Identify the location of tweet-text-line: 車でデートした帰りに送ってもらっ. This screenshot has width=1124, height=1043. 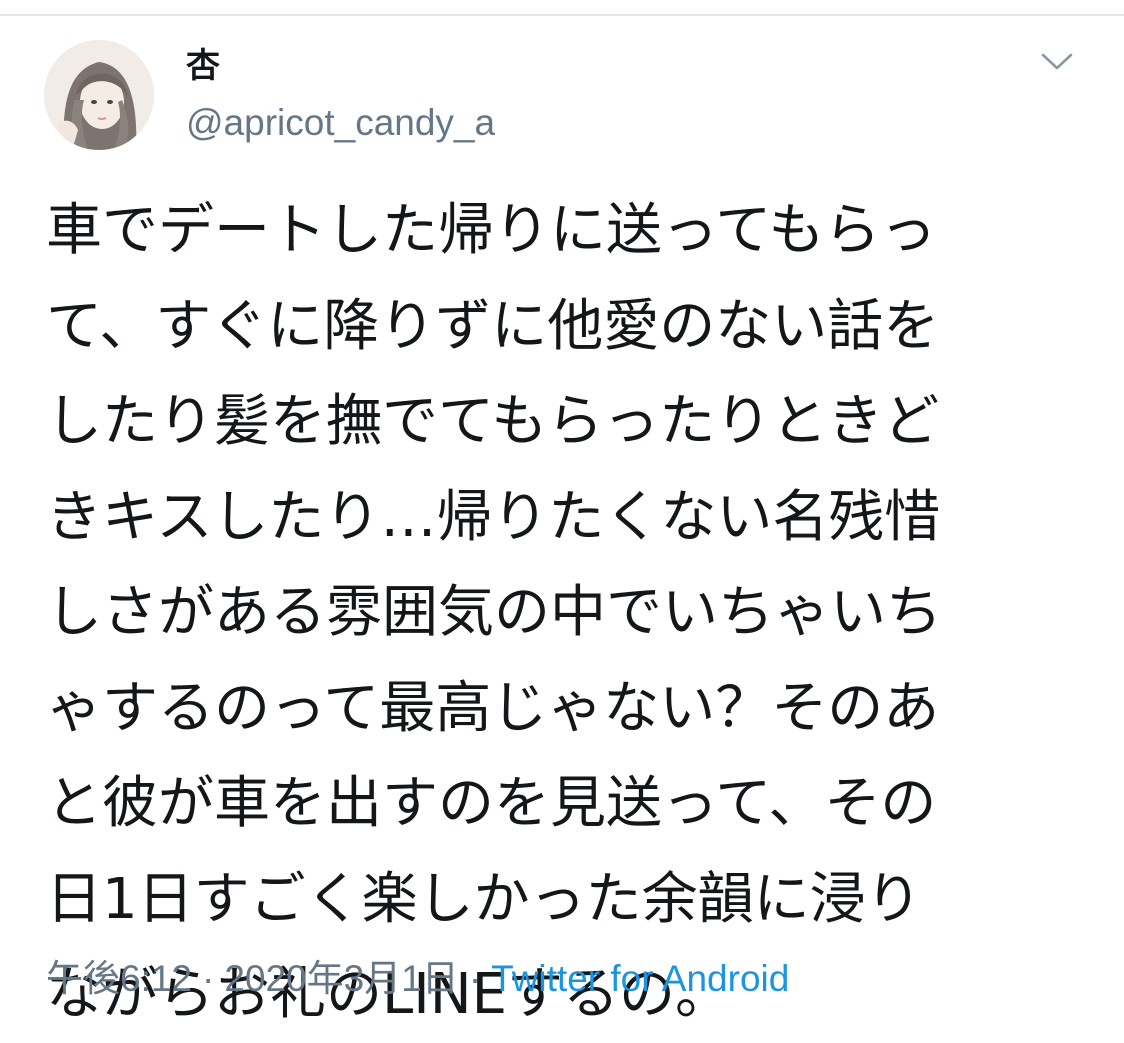
(491, 230).